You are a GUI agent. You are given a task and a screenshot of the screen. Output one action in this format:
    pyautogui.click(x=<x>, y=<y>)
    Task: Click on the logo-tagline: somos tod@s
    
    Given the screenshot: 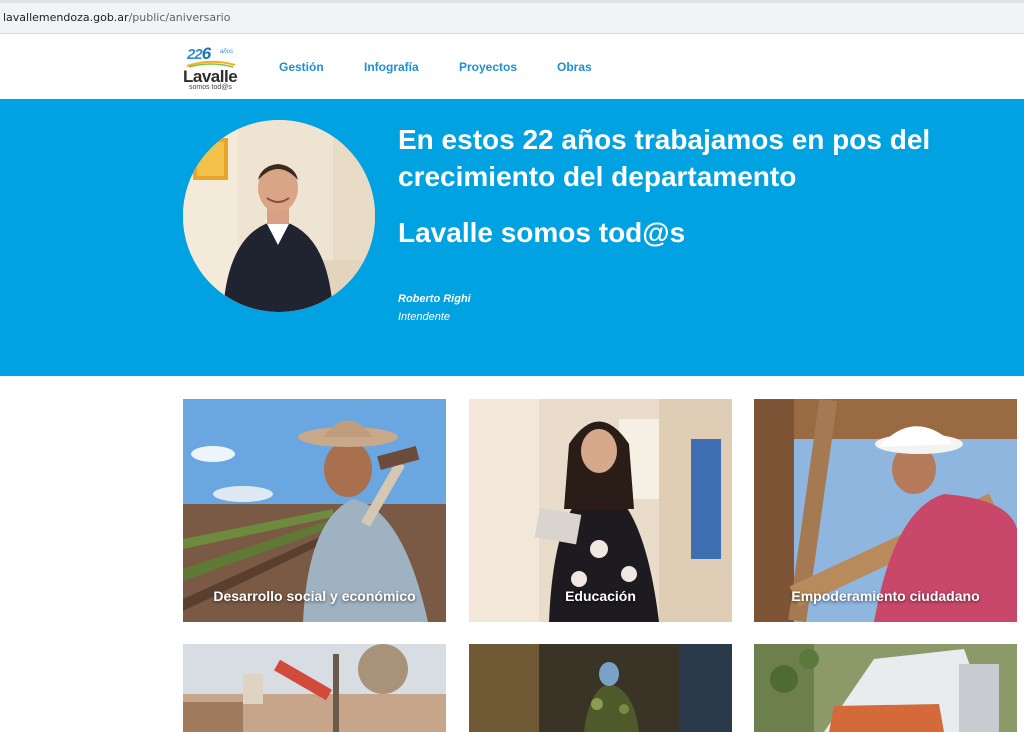 What is the action you would take?
    pyautogui.click(x=210, y=87)
    